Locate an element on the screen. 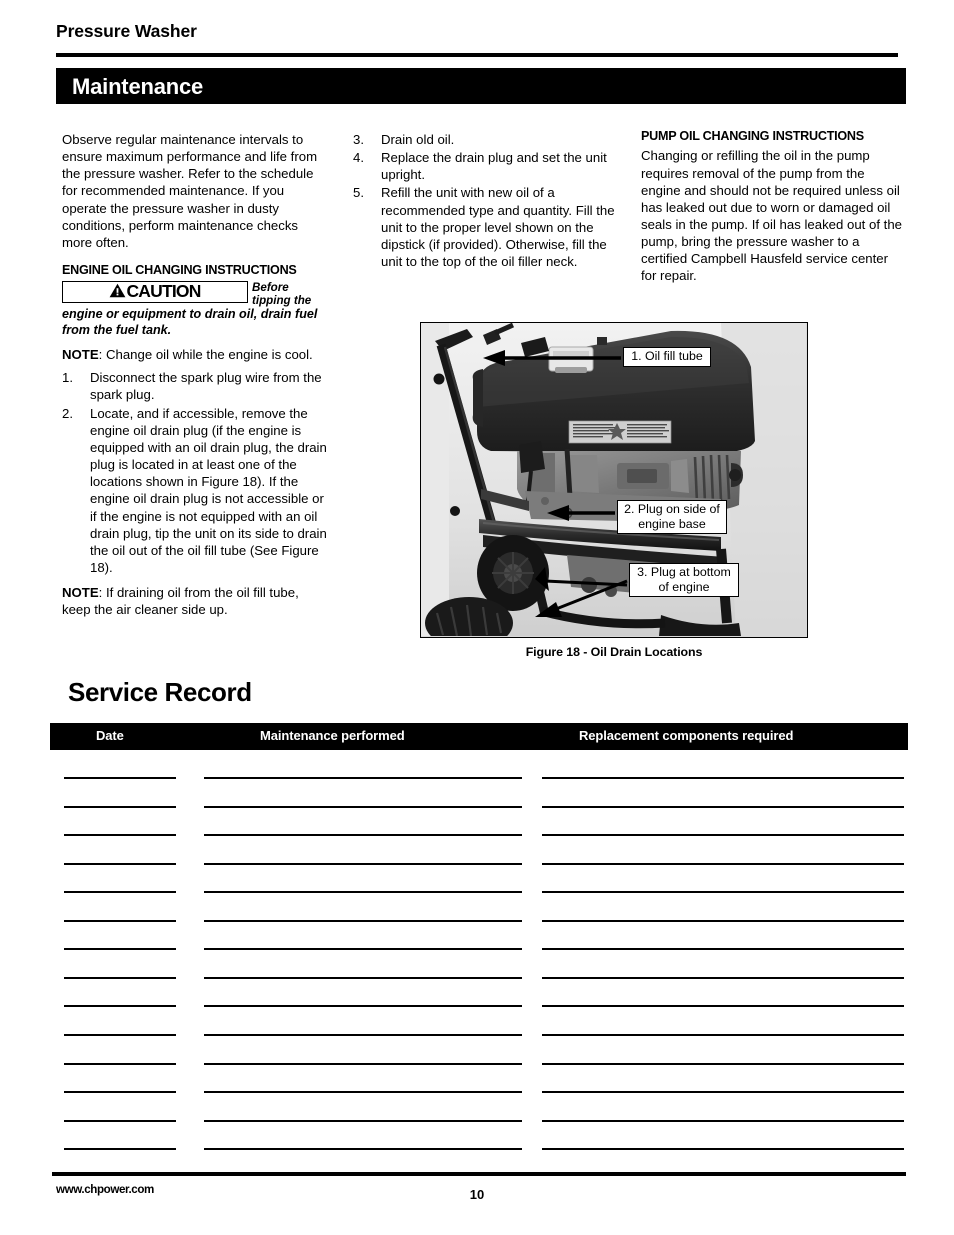 This screenshot has height=1235, width=954. caution-label: CAUTION is located at coordinates (163, 291).